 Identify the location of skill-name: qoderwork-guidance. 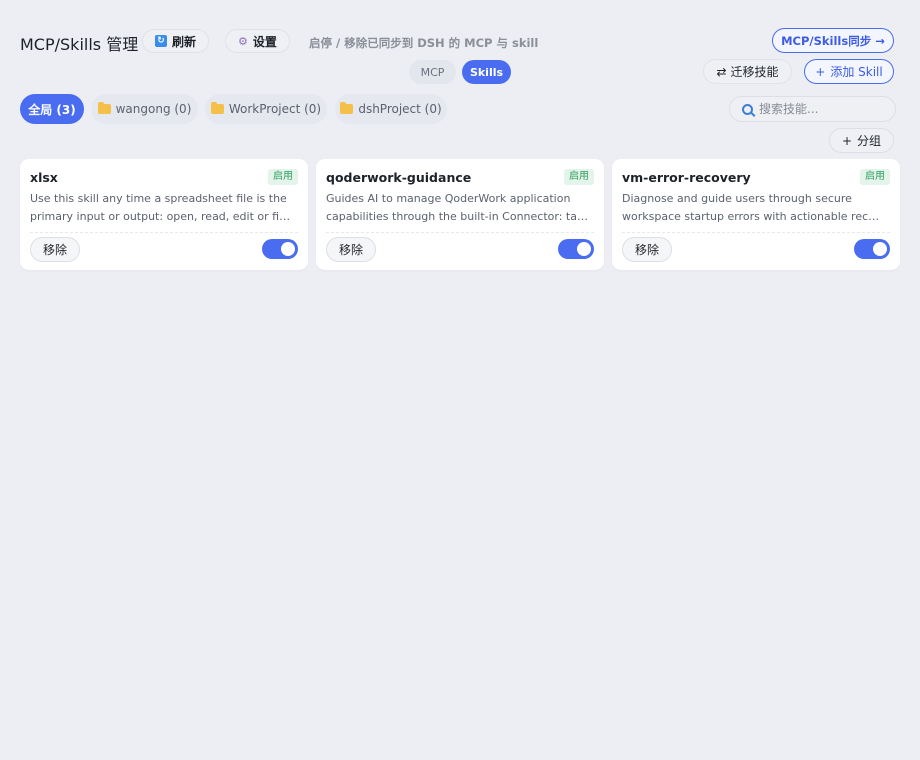
(399, 177).